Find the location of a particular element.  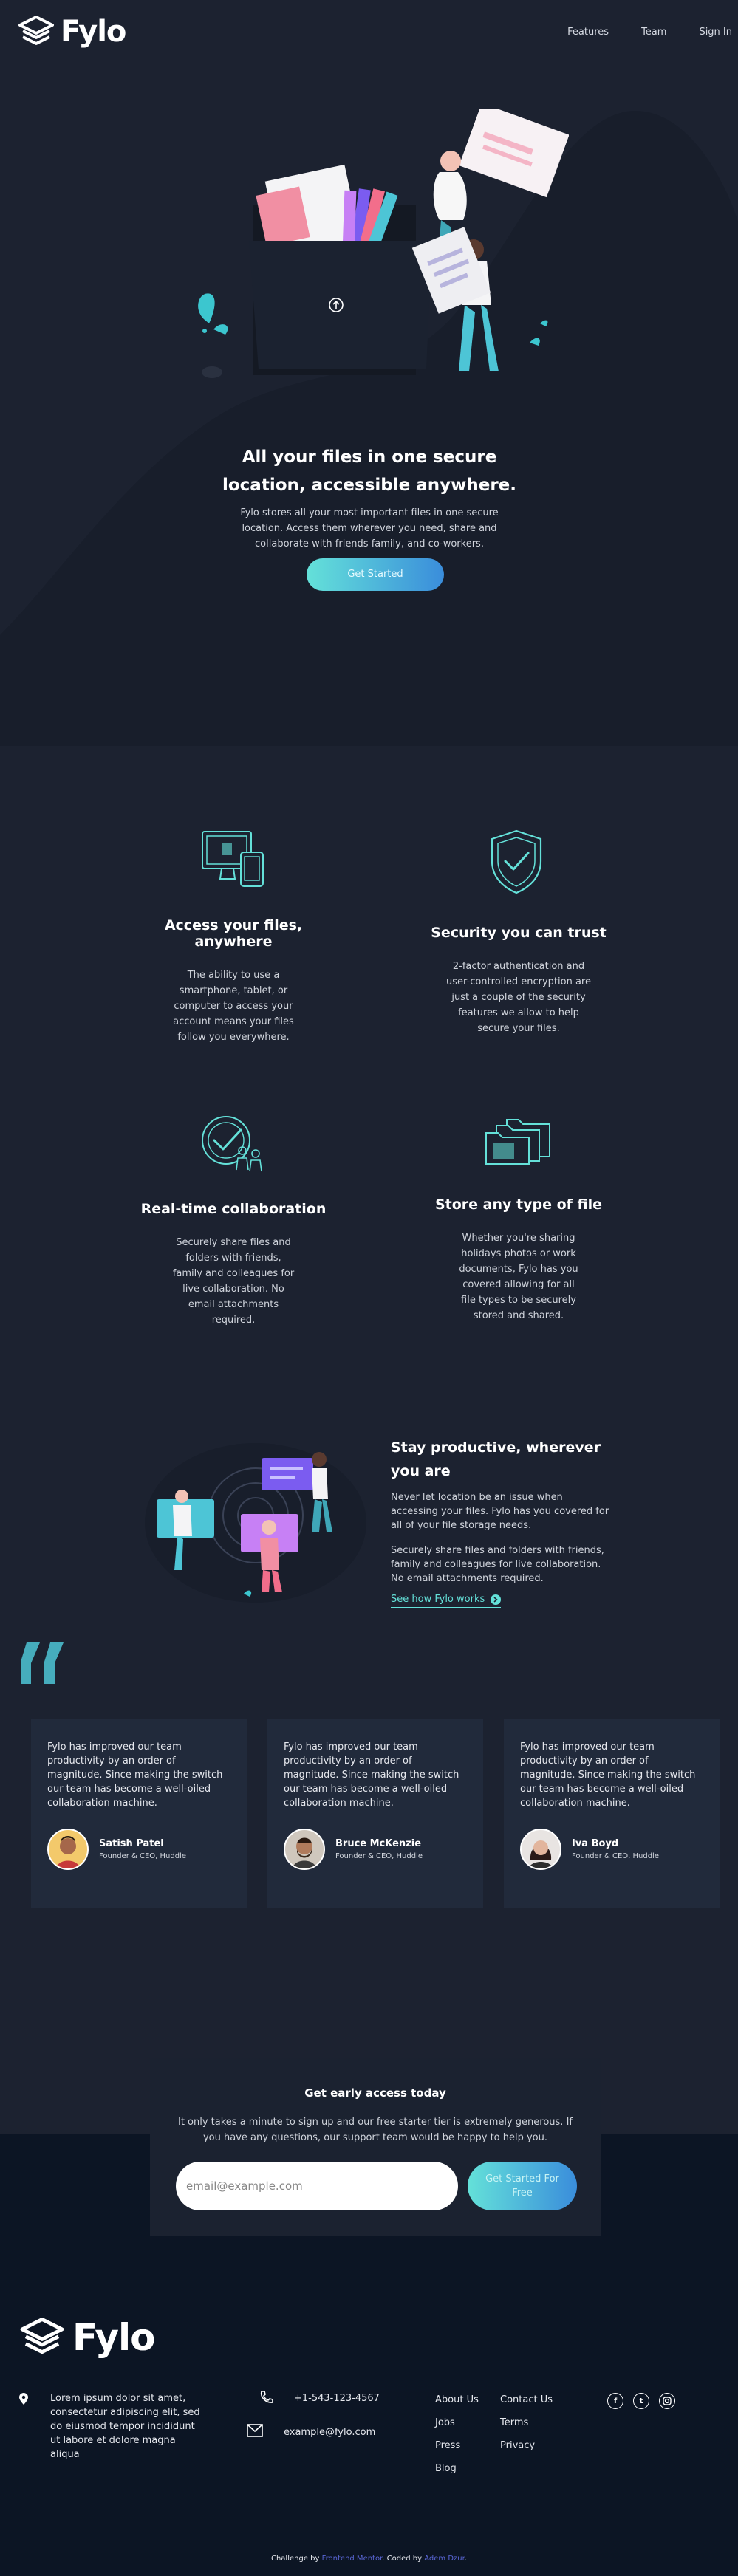

testimonial-person: Bruce McKenzie Founder & CEO, Huddle is located at coordinates (354, 1849).